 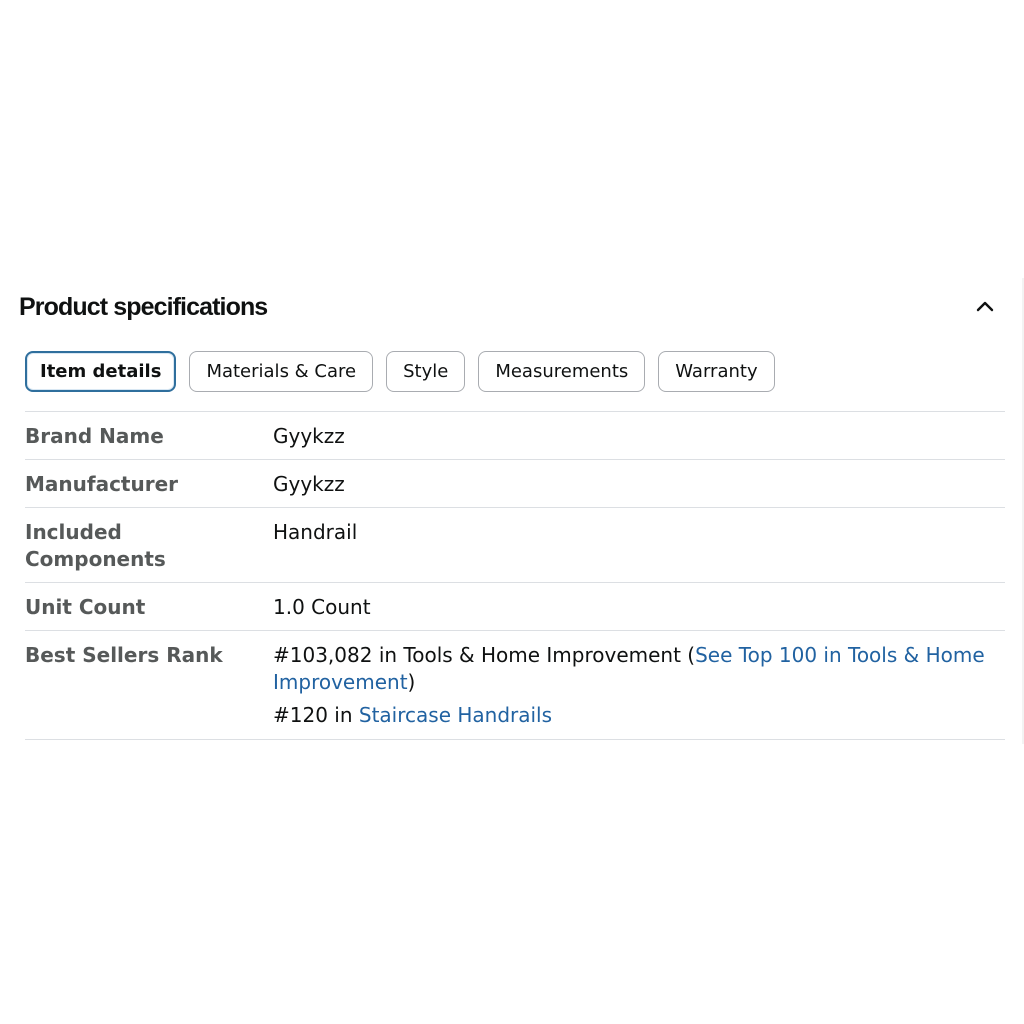 What do you see at coordinates (638, 715) in the screenshot?
I see `rank-line-secondary: #120 in Staircase Handrails` at bounding box center [638, 715].